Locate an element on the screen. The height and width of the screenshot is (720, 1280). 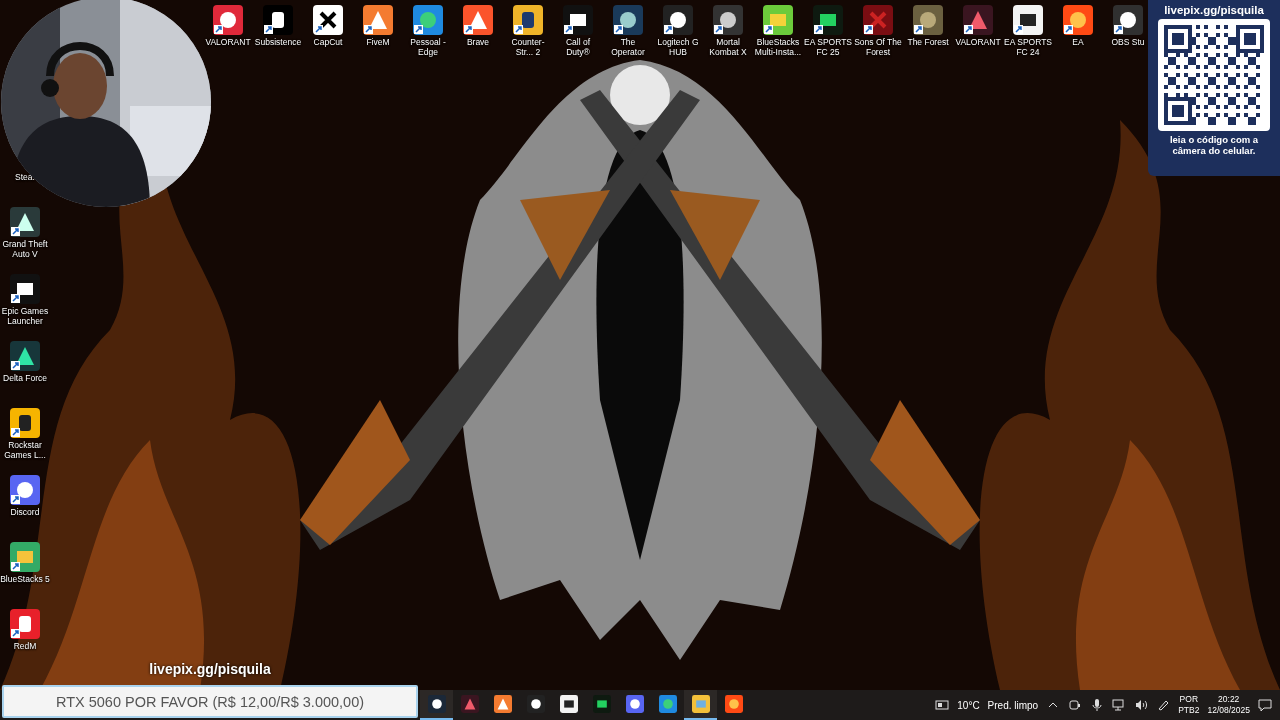
donation-goal-bar: RTX 5060 POR FAVOR (R$ 12,00/R$ 3.000,00) is located at coordinates (210, 701).